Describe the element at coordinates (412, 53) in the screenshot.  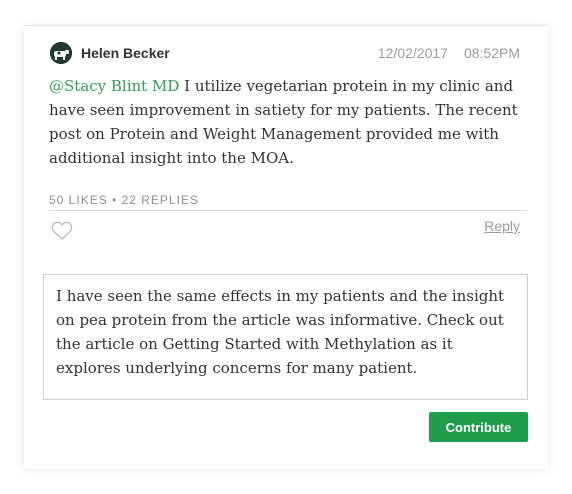
I see `comment-date: 12/02/2017` at that location.